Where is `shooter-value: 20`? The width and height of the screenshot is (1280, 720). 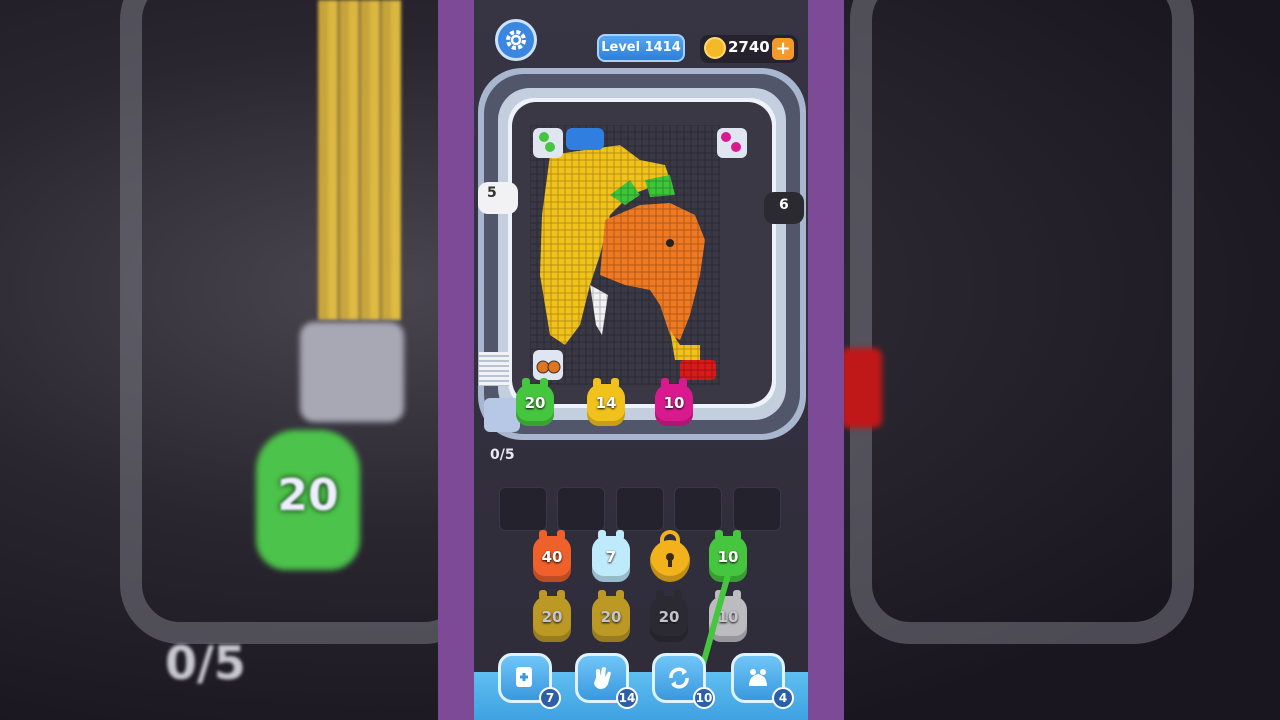 shooter-value: 20 is located at coordinates (535, 403).